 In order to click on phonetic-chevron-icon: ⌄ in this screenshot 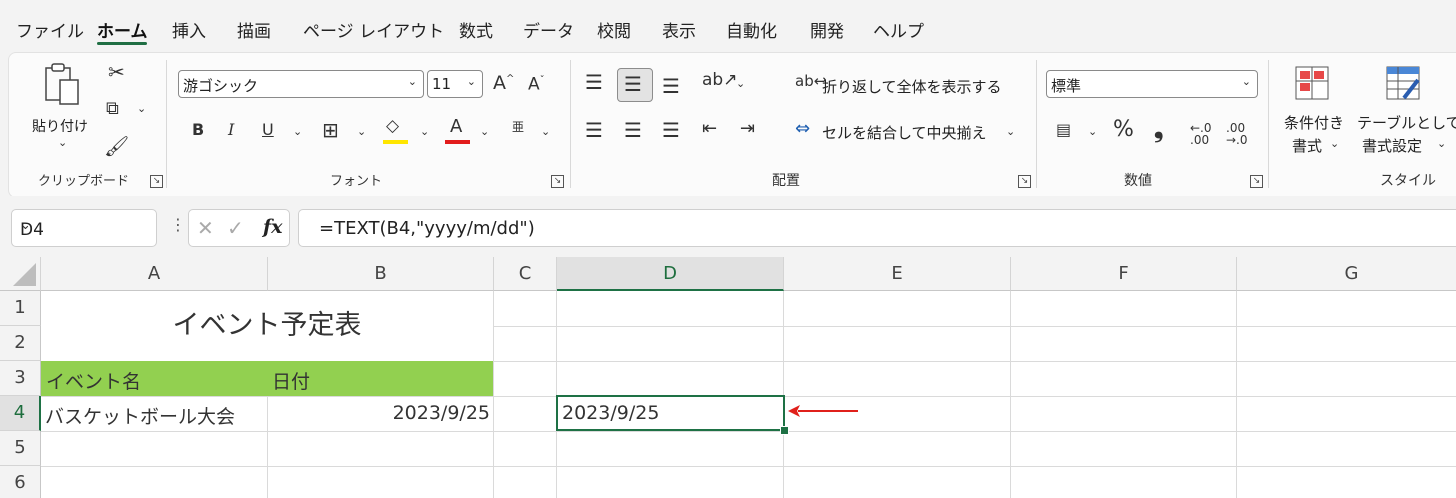, I will do `click(545, 131)`.